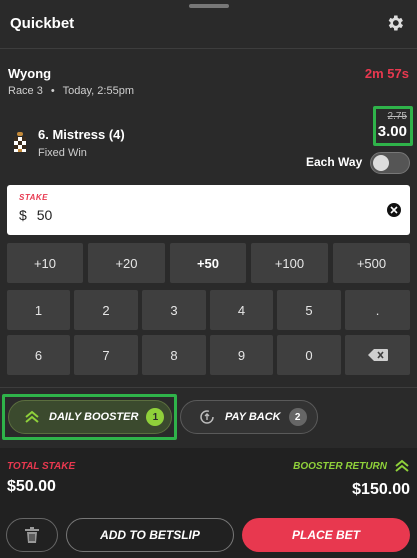 This screenshot has width=417, height=558. What do you see at coordinates (34, 197) in the screenshot?
I see `stake-label: STAKE` at bounding box center [34, 197].